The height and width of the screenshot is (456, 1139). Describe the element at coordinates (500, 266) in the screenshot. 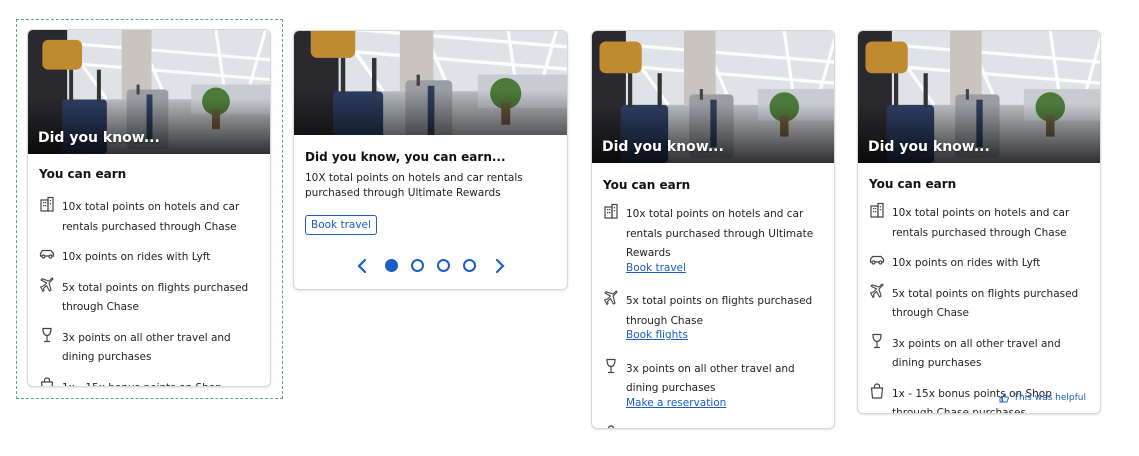

I see `chevron-right-icon` at that location.